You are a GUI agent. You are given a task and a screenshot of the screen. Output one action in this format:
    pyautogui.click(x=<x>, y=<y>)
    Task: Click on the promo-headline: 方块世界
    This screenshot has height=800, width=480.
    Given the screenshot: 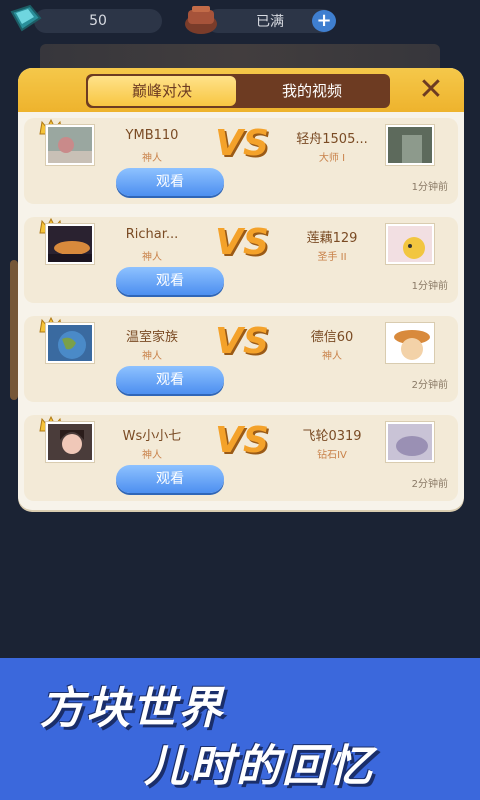 What is the action you would take?
    pyautogui.click(x=132, y=708)
    